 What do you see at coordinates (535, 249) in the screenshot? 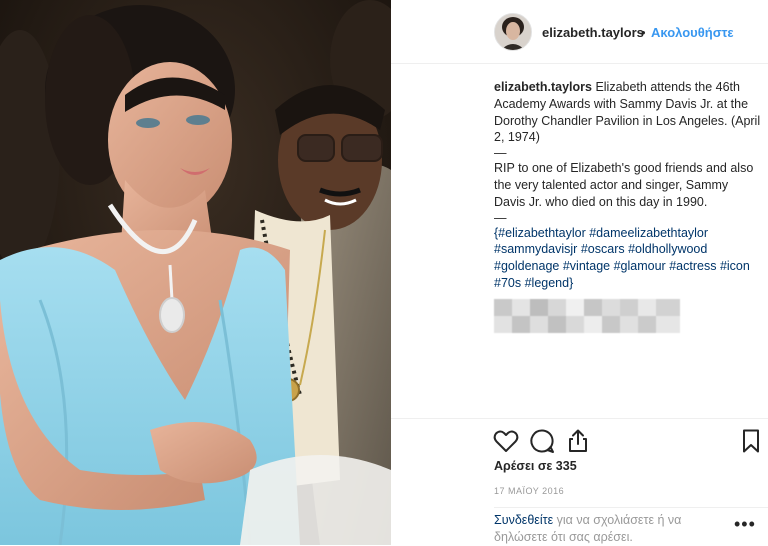
I see `hashtag: #sammydavisjr` at bounding box center [535, 249].